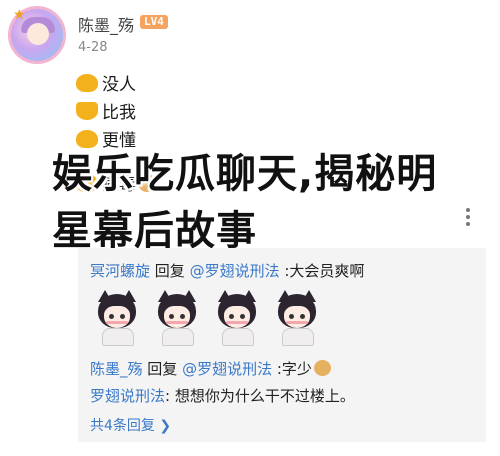 This screenshot has width=500, height=456. I want to click on post-line: 比我, so click(106, 110).